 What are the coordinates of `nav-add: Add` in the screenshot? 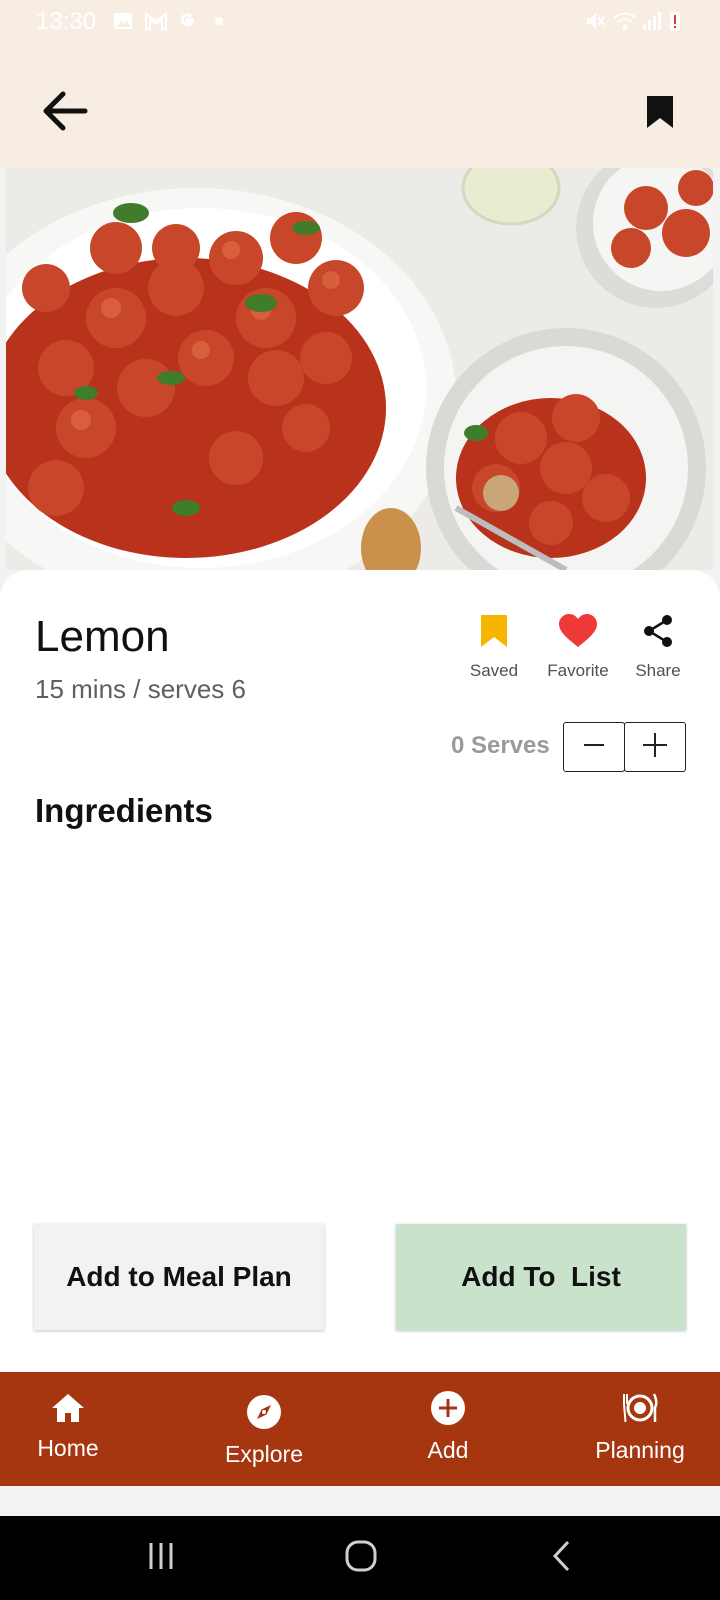 It's located at (448, 1429).